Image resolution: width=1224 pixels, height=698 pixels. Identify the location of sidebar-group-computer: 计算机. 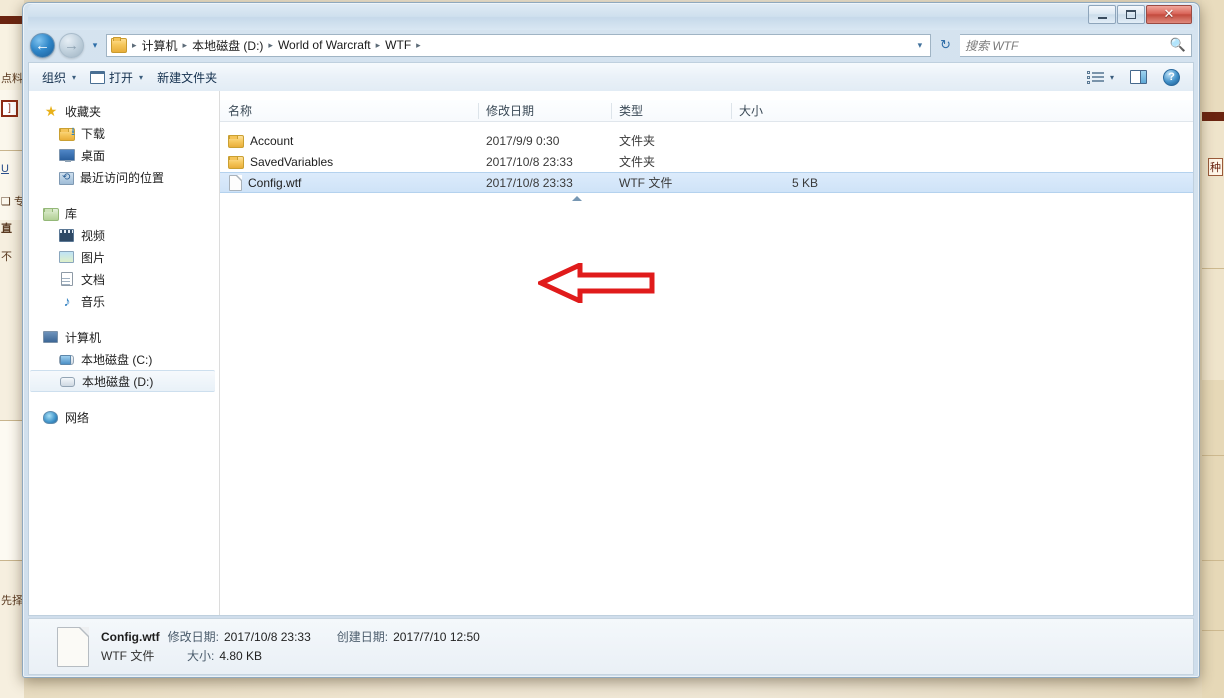
(124, 337).